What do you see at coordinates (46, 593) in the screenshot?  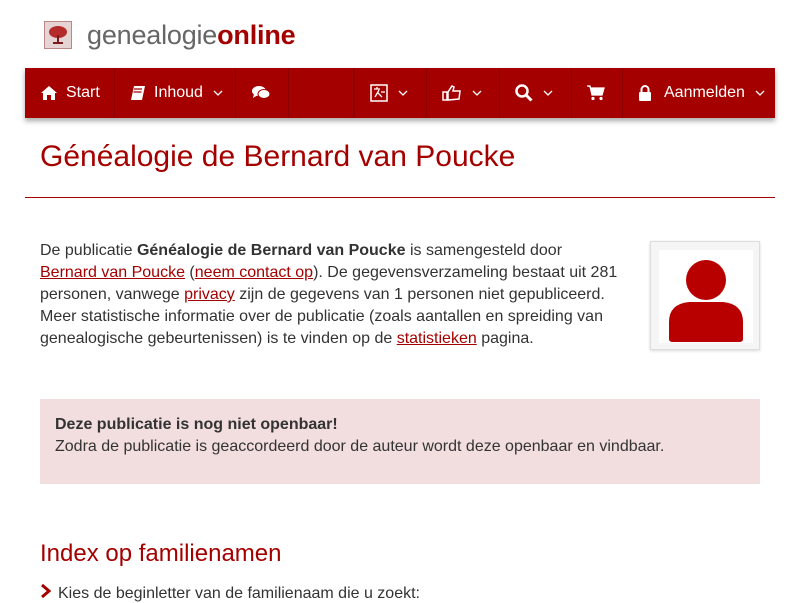 I see `chevron-right-icon` at bounding box center [46, 593].